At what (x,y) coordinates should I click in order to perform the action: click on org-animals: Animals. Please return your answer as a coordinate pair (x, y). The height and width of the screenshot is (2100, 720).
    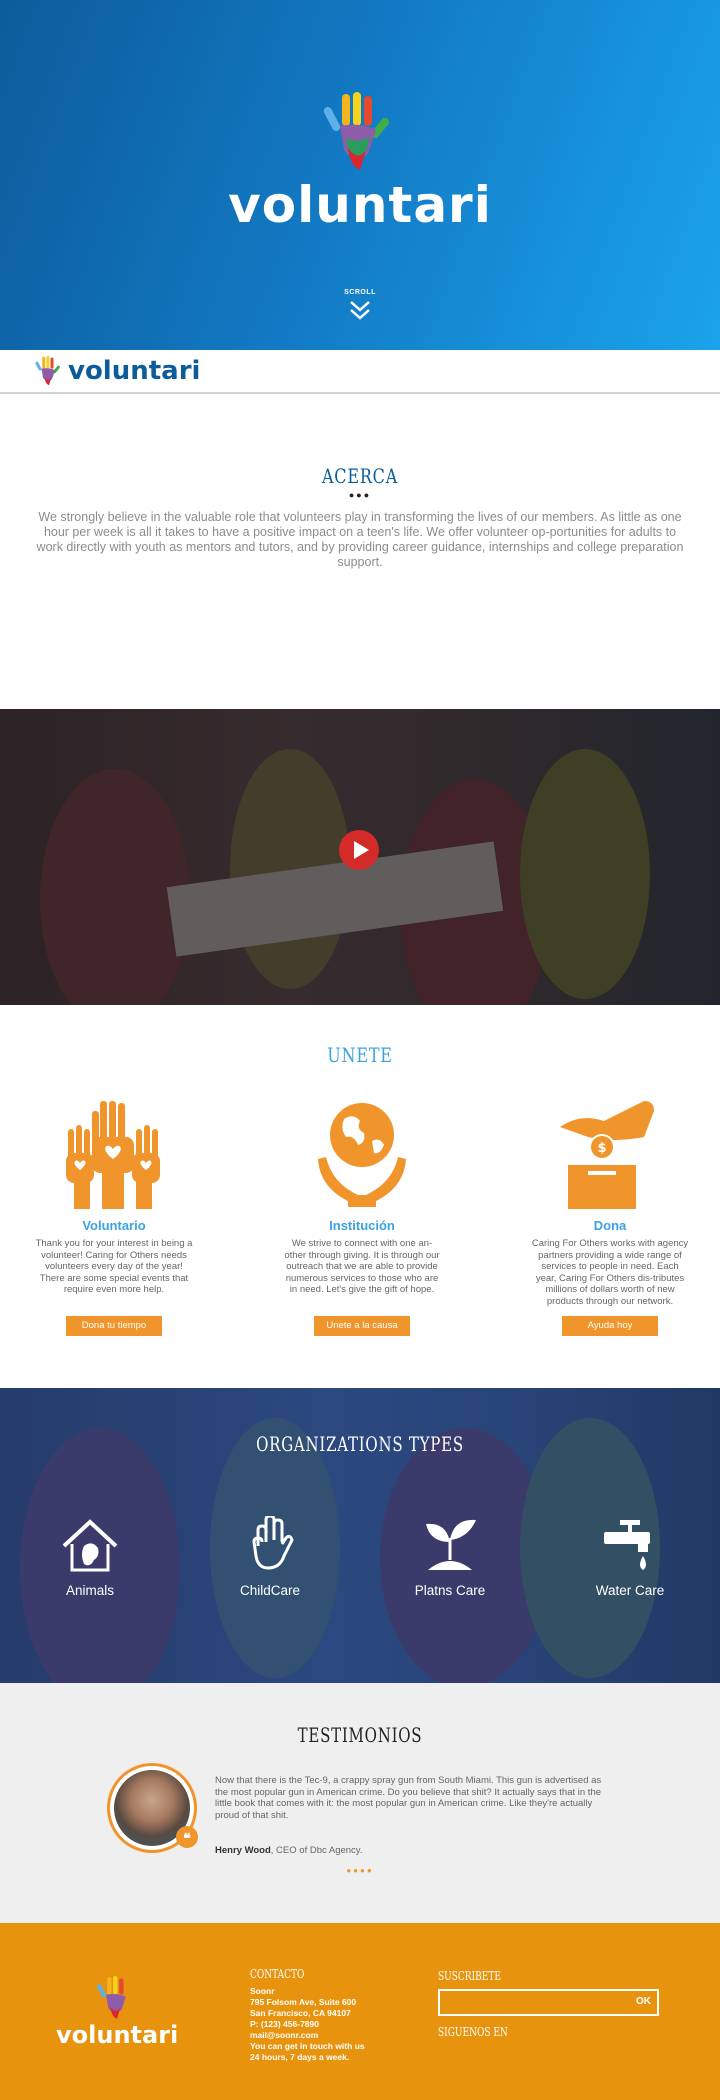
    Looking at the image, I should click on (90, 1557).